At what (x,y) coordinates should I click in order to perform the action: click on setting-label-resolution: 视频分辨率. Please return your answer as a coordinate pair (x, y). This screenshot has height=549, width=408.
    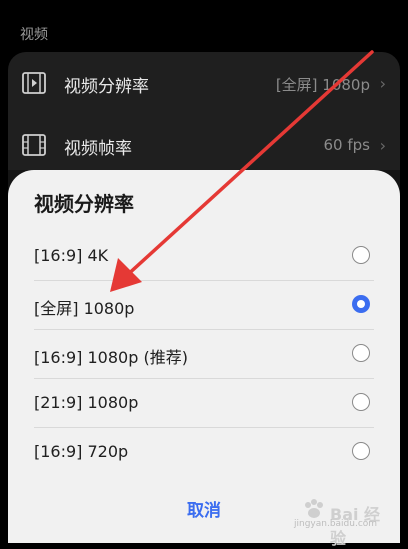
    Looking at the image, I should click on (106, 87).